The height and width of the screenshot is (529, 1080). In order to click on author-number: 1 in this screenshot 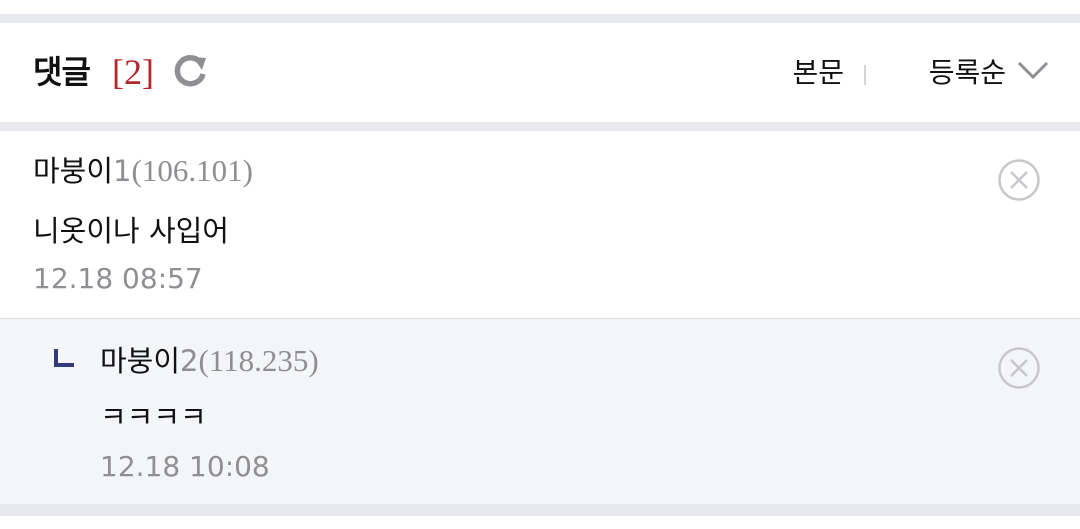, I will do `click(122, 171)`.